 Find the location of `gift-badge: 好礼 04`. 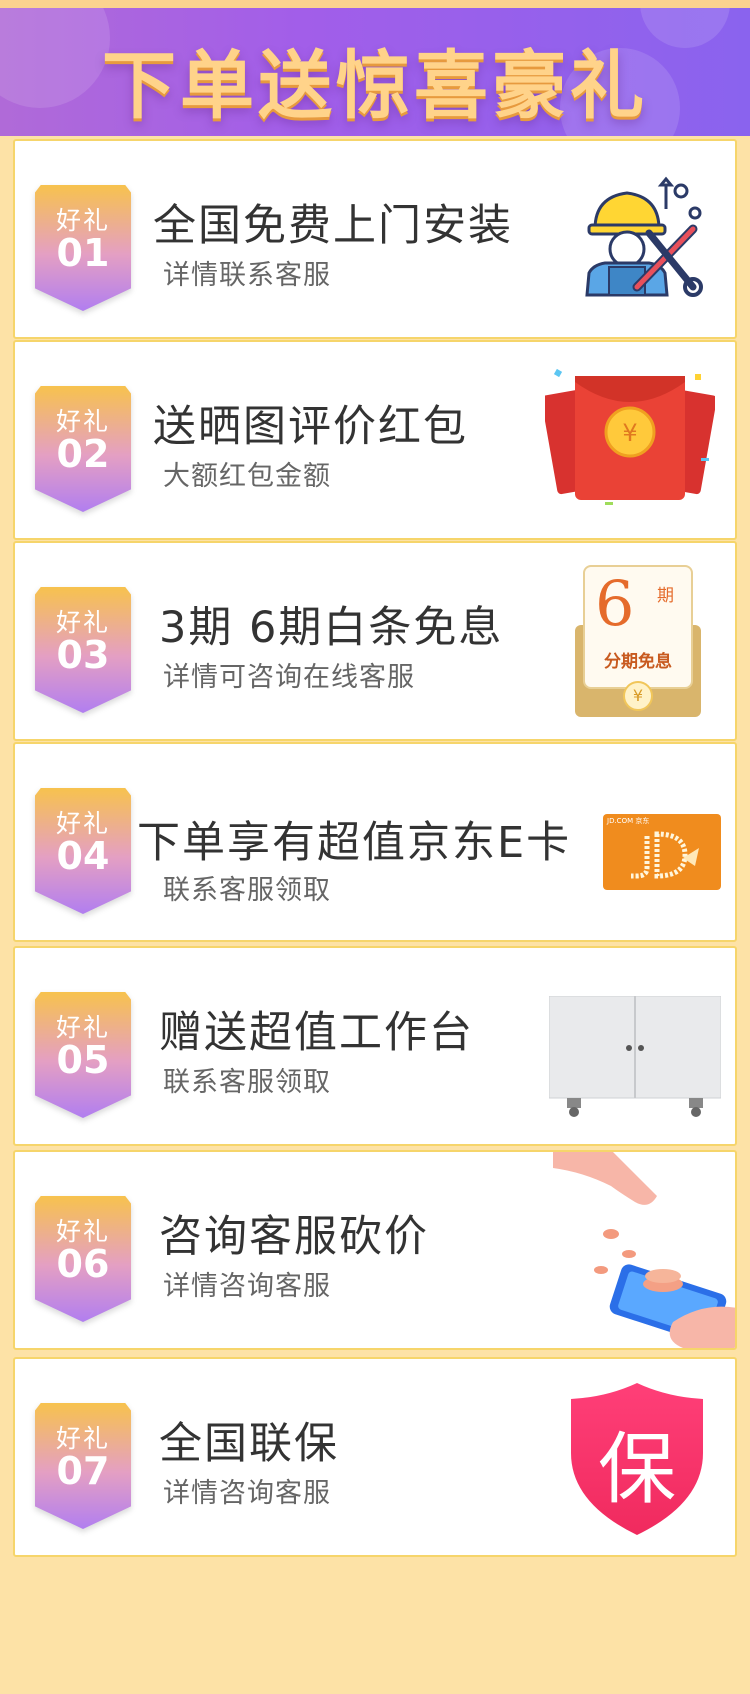

gift-badge: 好礼 04 is located at coordinates (83, 851).